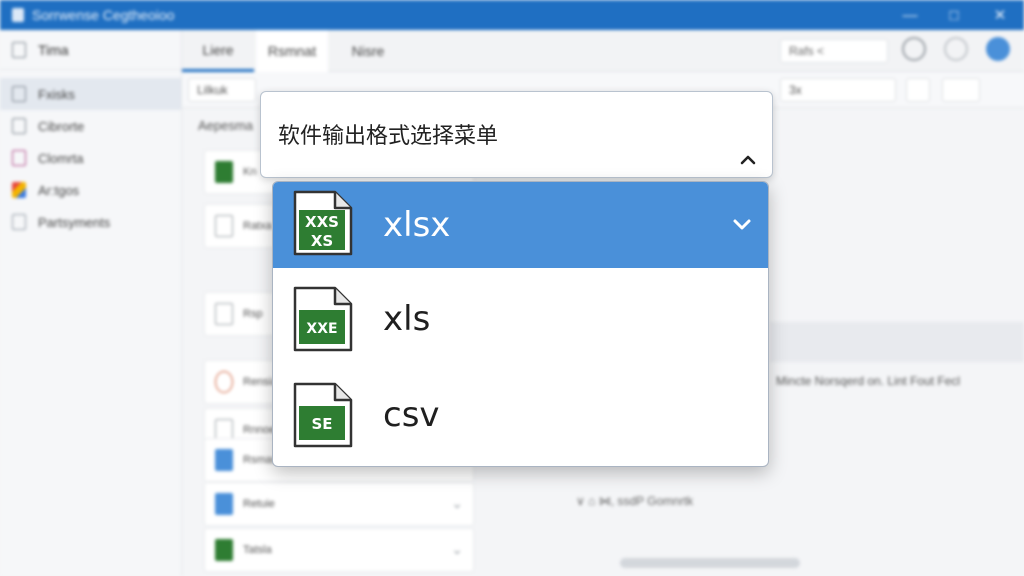 The image size is (1024, 576). What do you see at coordinates (897, 342) in the screenshot?
I see `section-header` at bounding box center [897, 342].